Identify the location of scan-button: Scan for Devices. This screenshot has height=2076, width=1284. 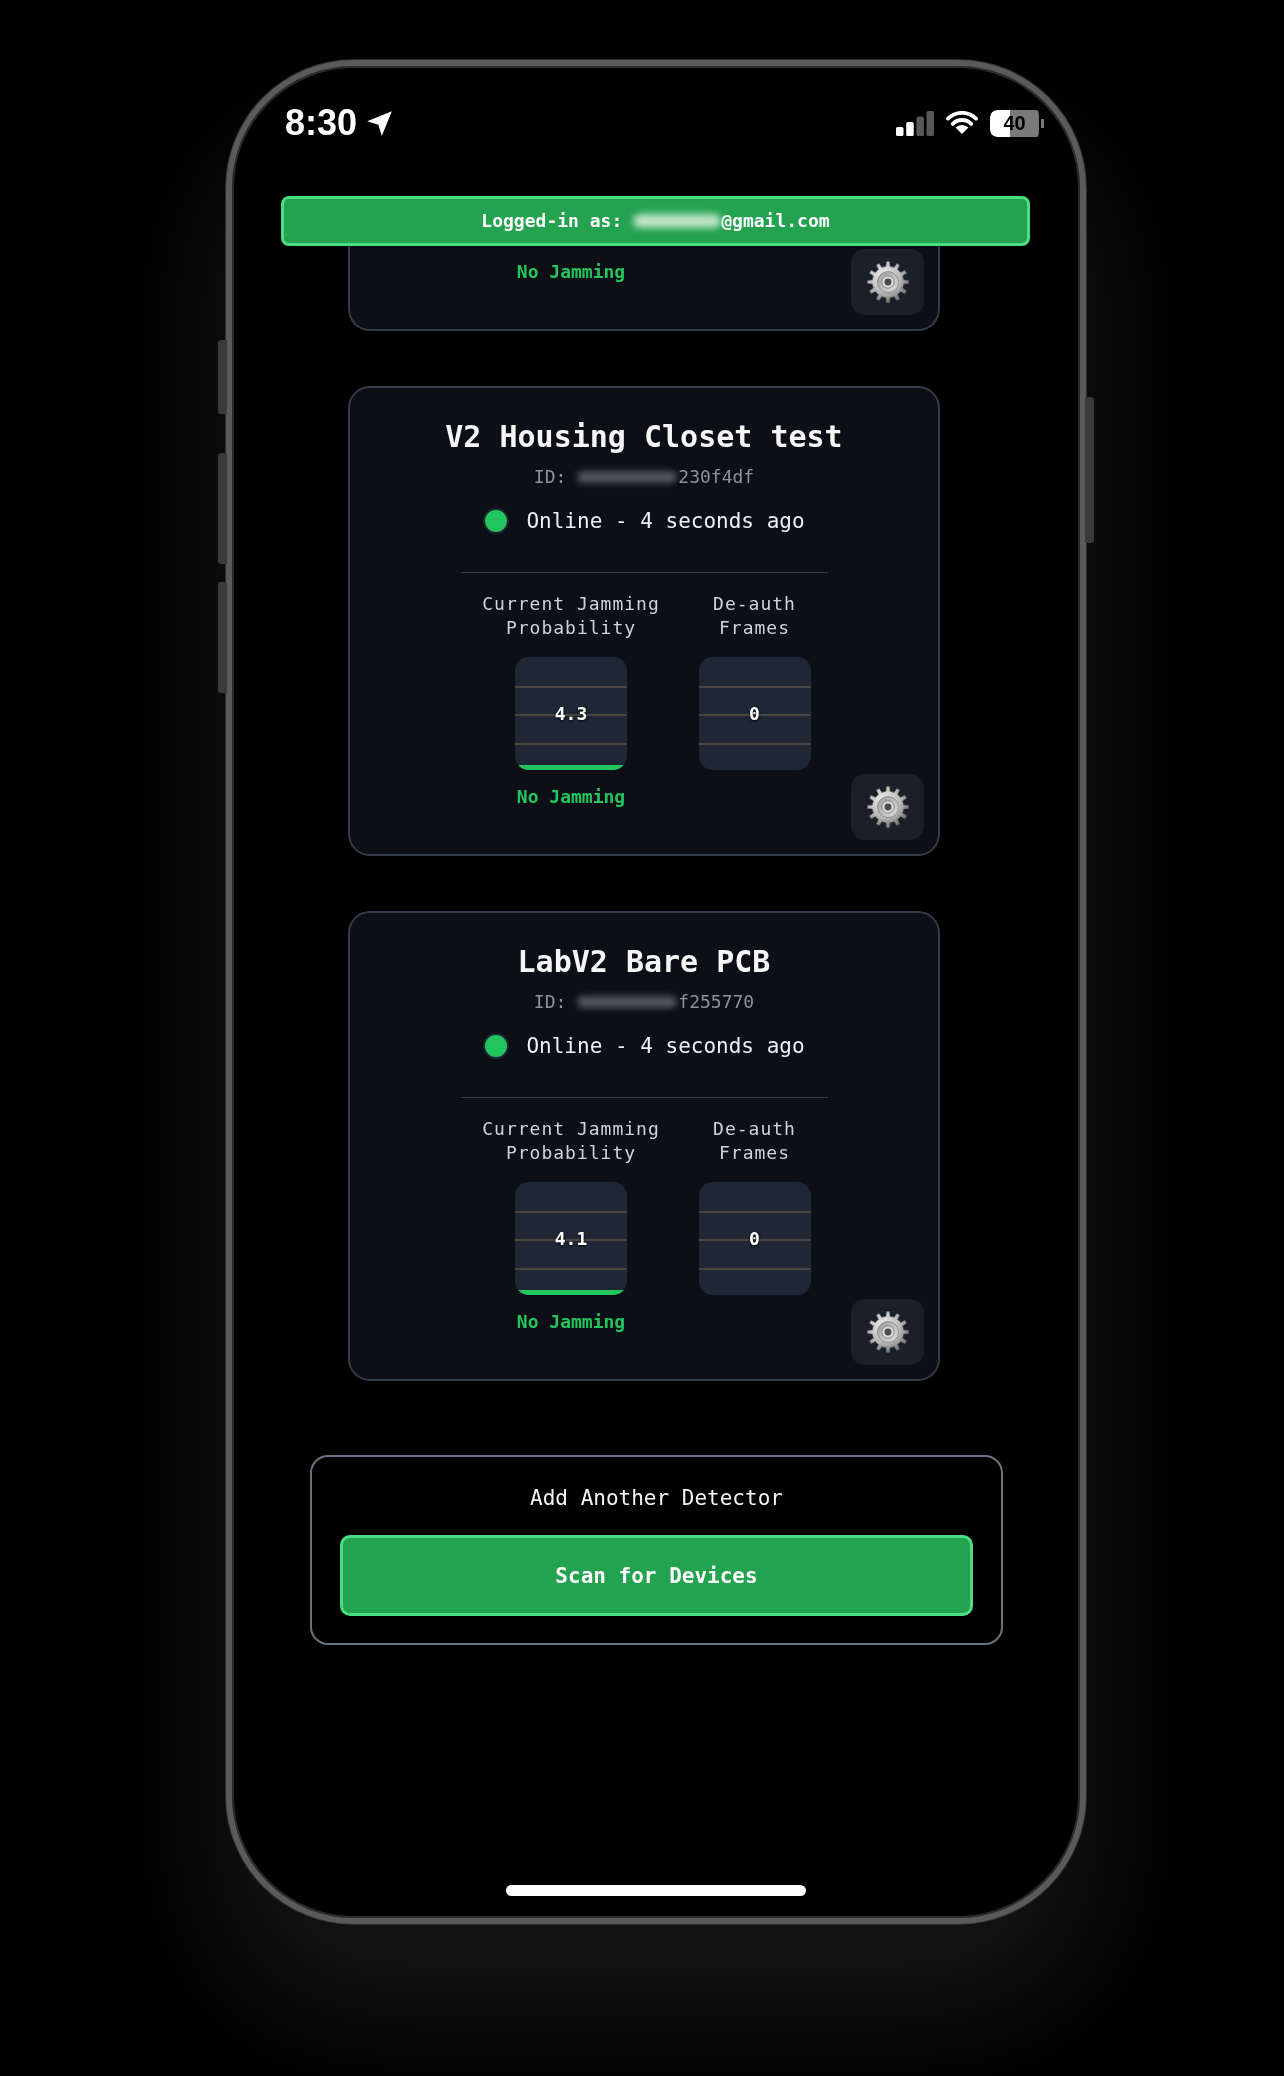
(656, 1575).